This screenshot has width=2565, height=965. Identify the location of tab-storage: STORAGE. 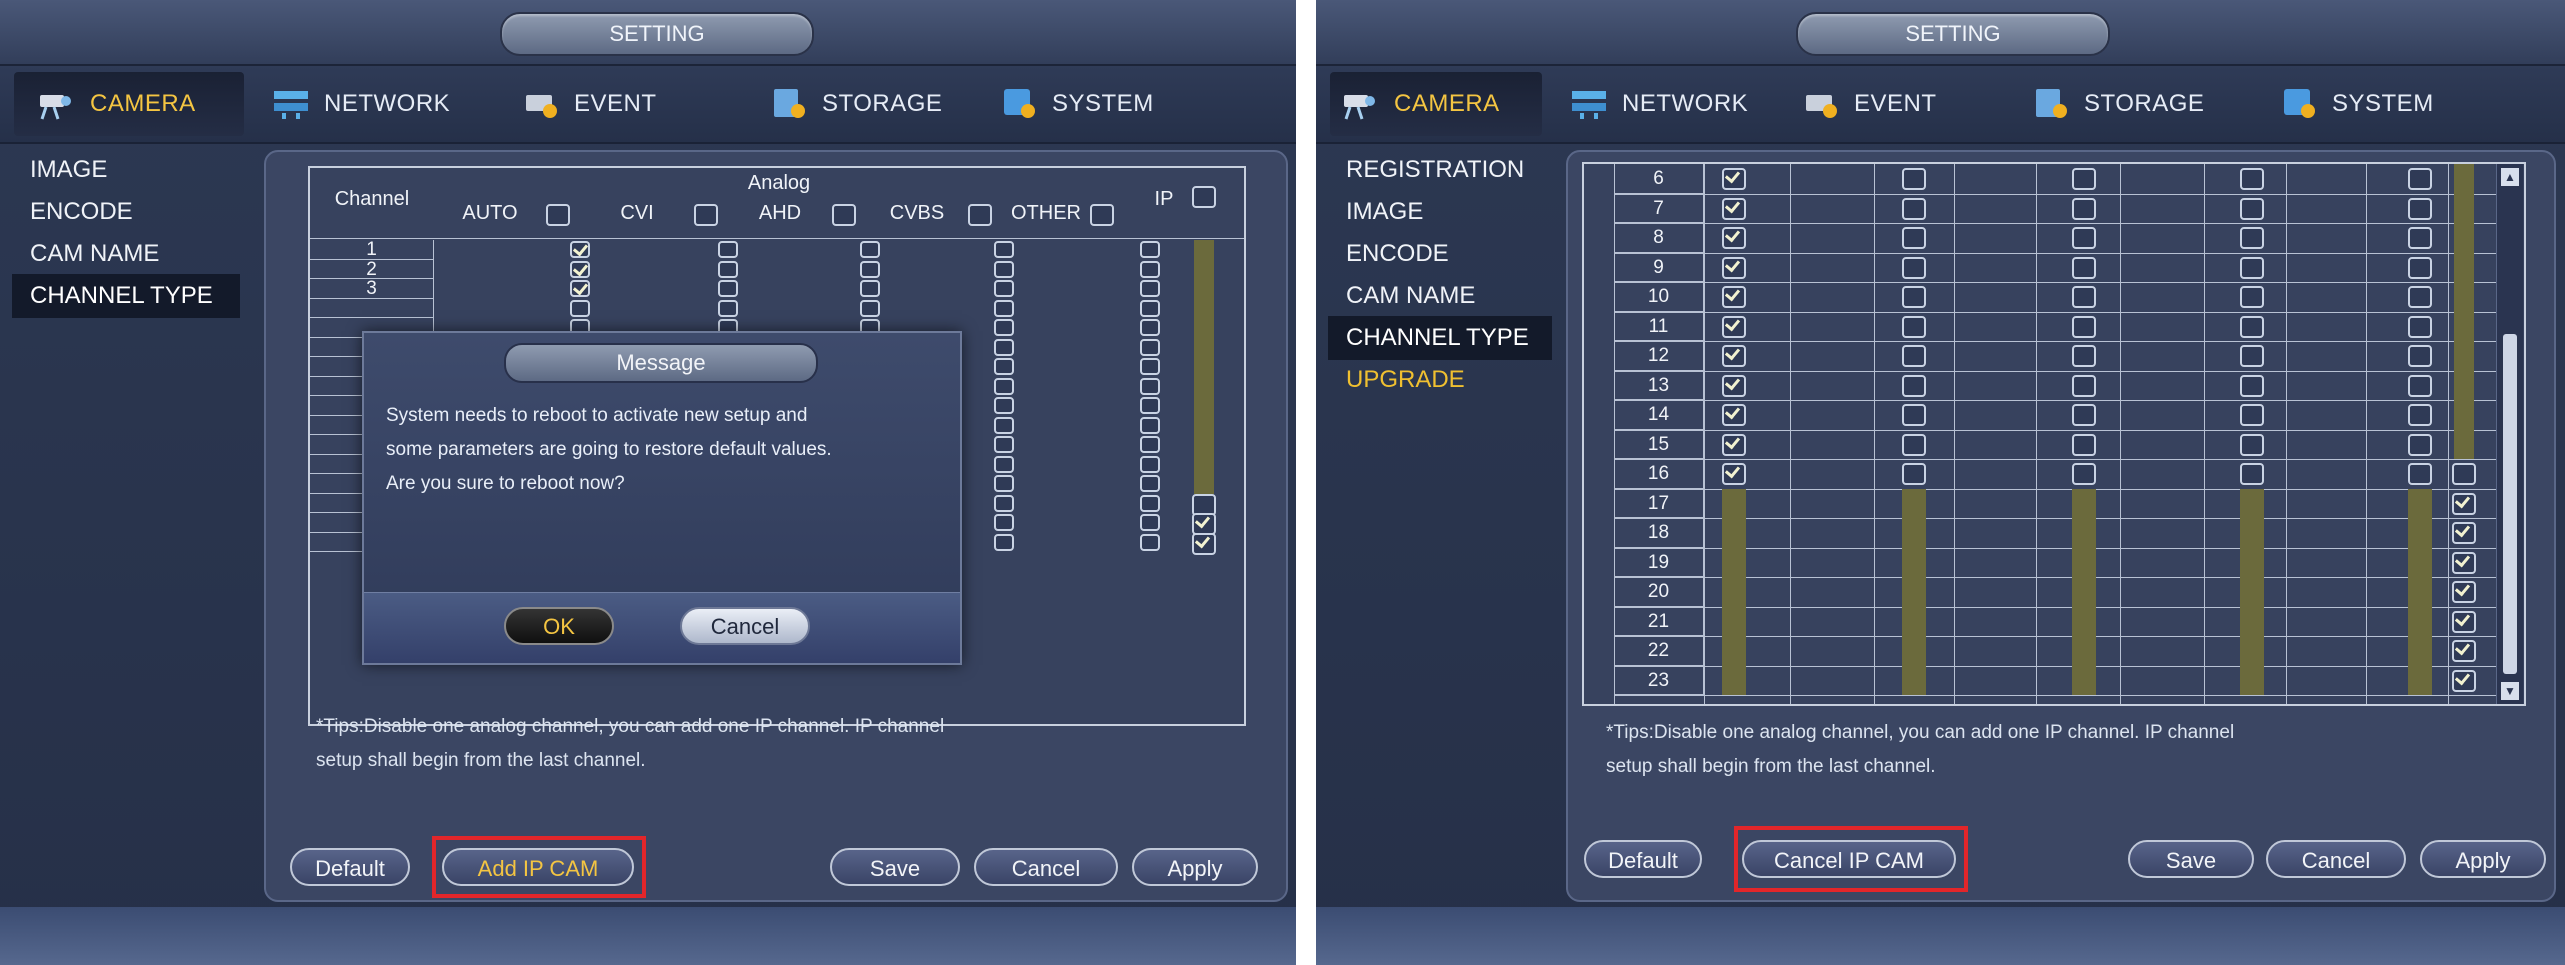
(856, 104).